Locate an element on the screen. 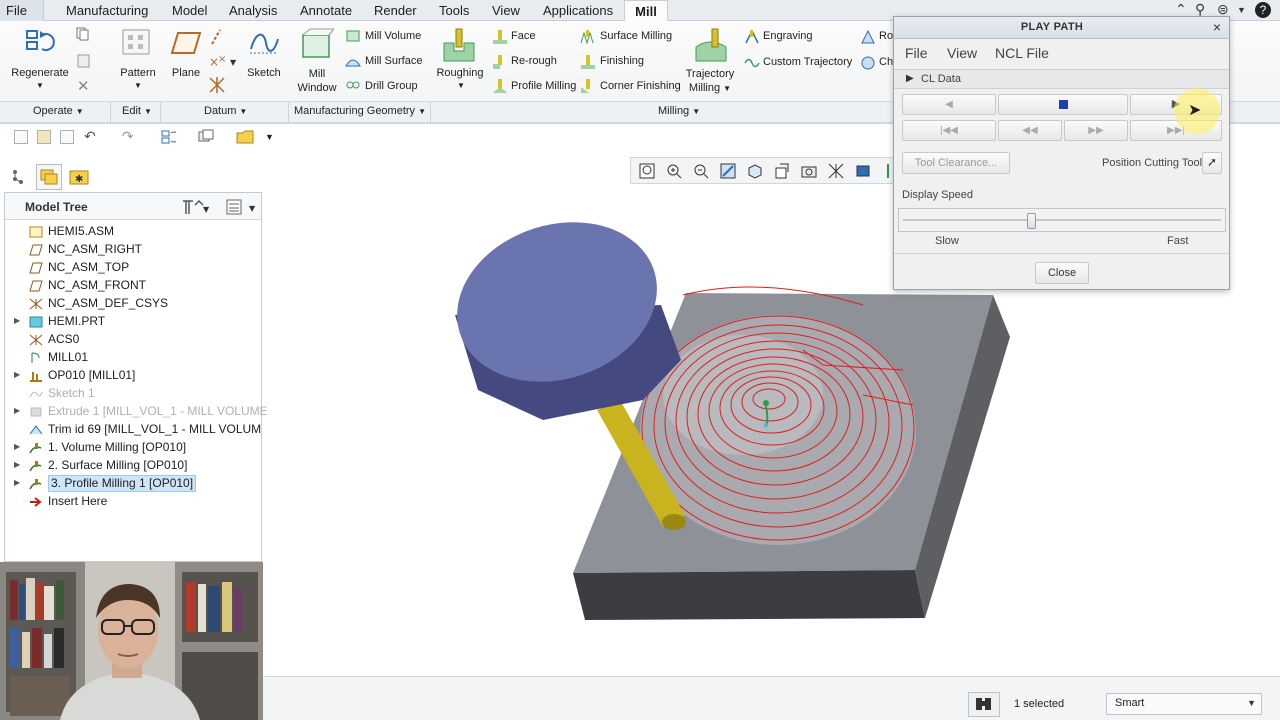 Image resolution: width=1280 pixels, height=720 pixels. folder-browser-tab is located at coordinates (49, 177).